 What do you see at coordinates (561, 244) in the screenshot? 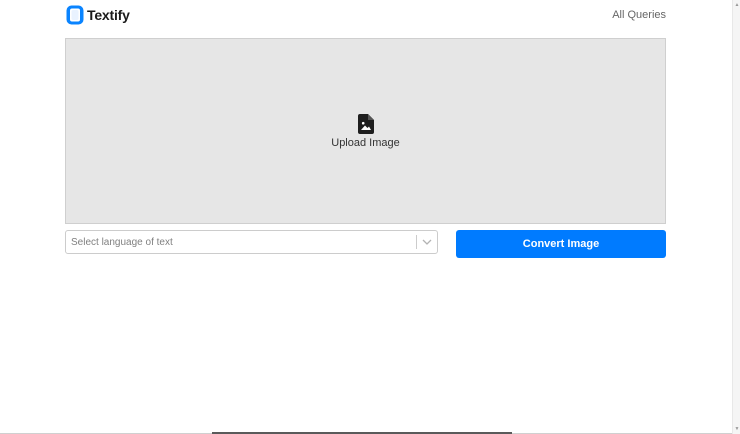
I see `convert-image-button: Convert Image` at bounding box center [561, 244].